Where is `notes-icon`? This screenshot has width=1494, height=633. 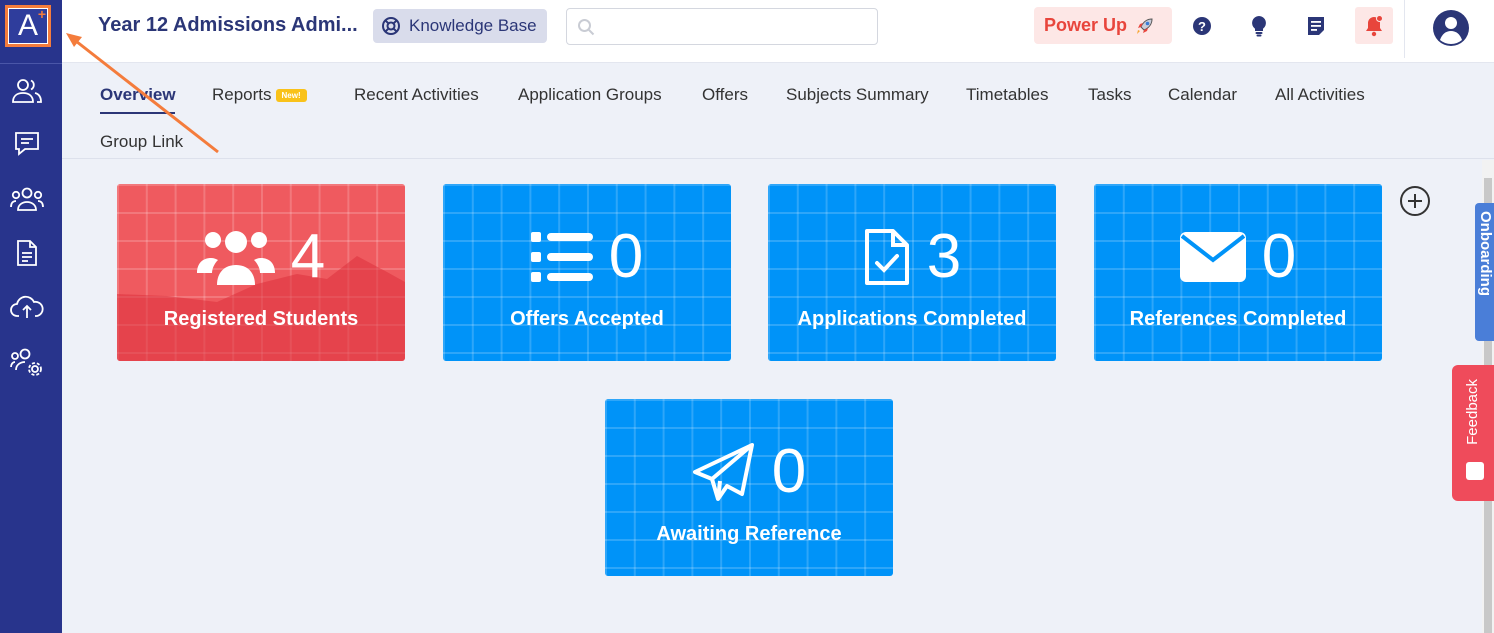
notes-icon is located at coordinates (1316, 26).